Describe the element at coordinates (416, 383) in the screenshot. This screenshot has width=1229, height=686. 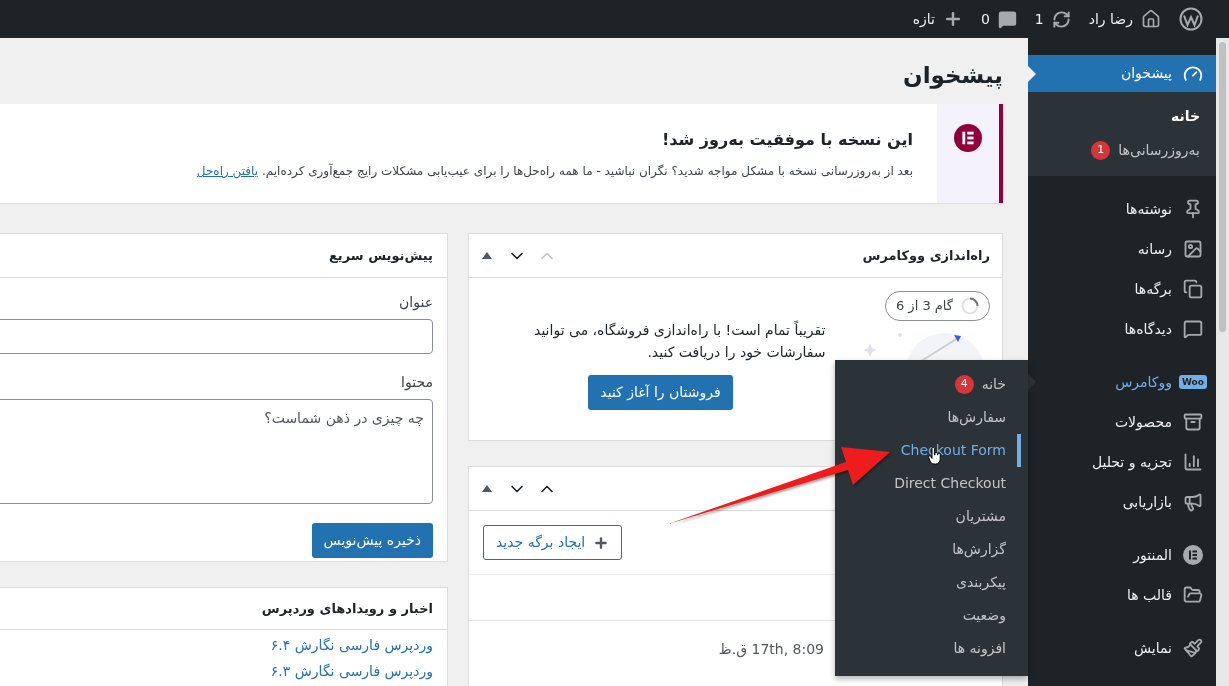
I see `field-label: محتوا` at that location.